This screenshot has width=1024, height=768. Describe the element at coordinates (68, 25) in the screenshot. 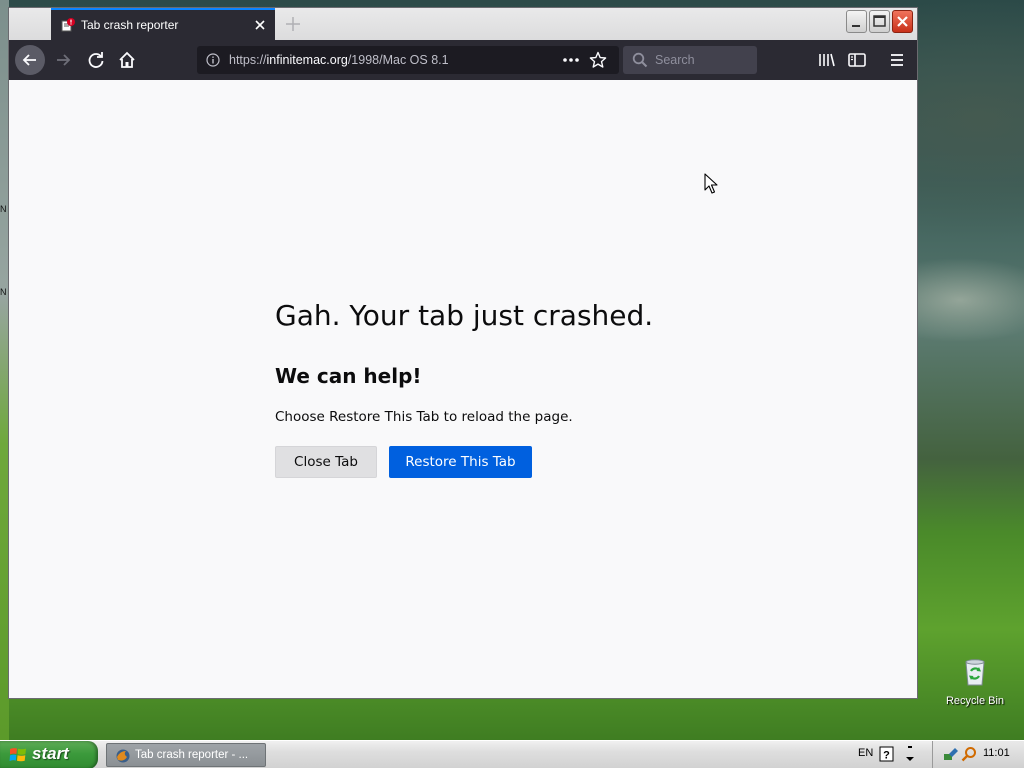

I see `crash-favicon-icon` at that location.